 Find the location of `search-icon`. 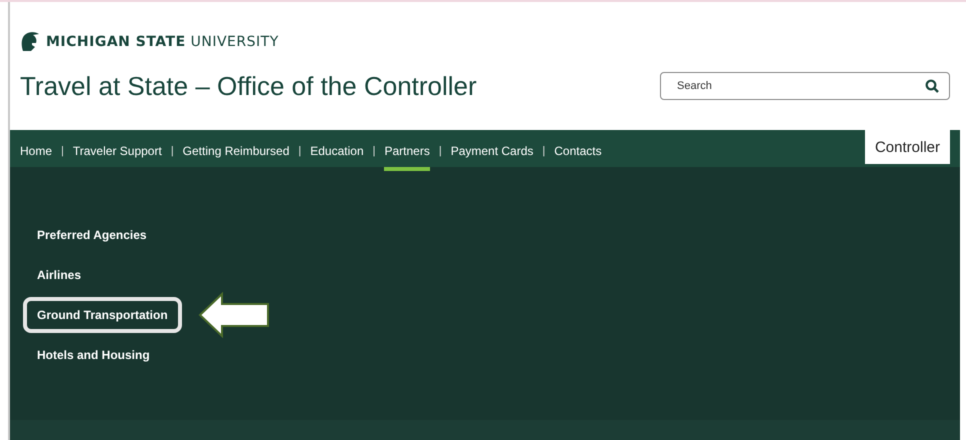

search-icon is located at coordinates (932, 86).